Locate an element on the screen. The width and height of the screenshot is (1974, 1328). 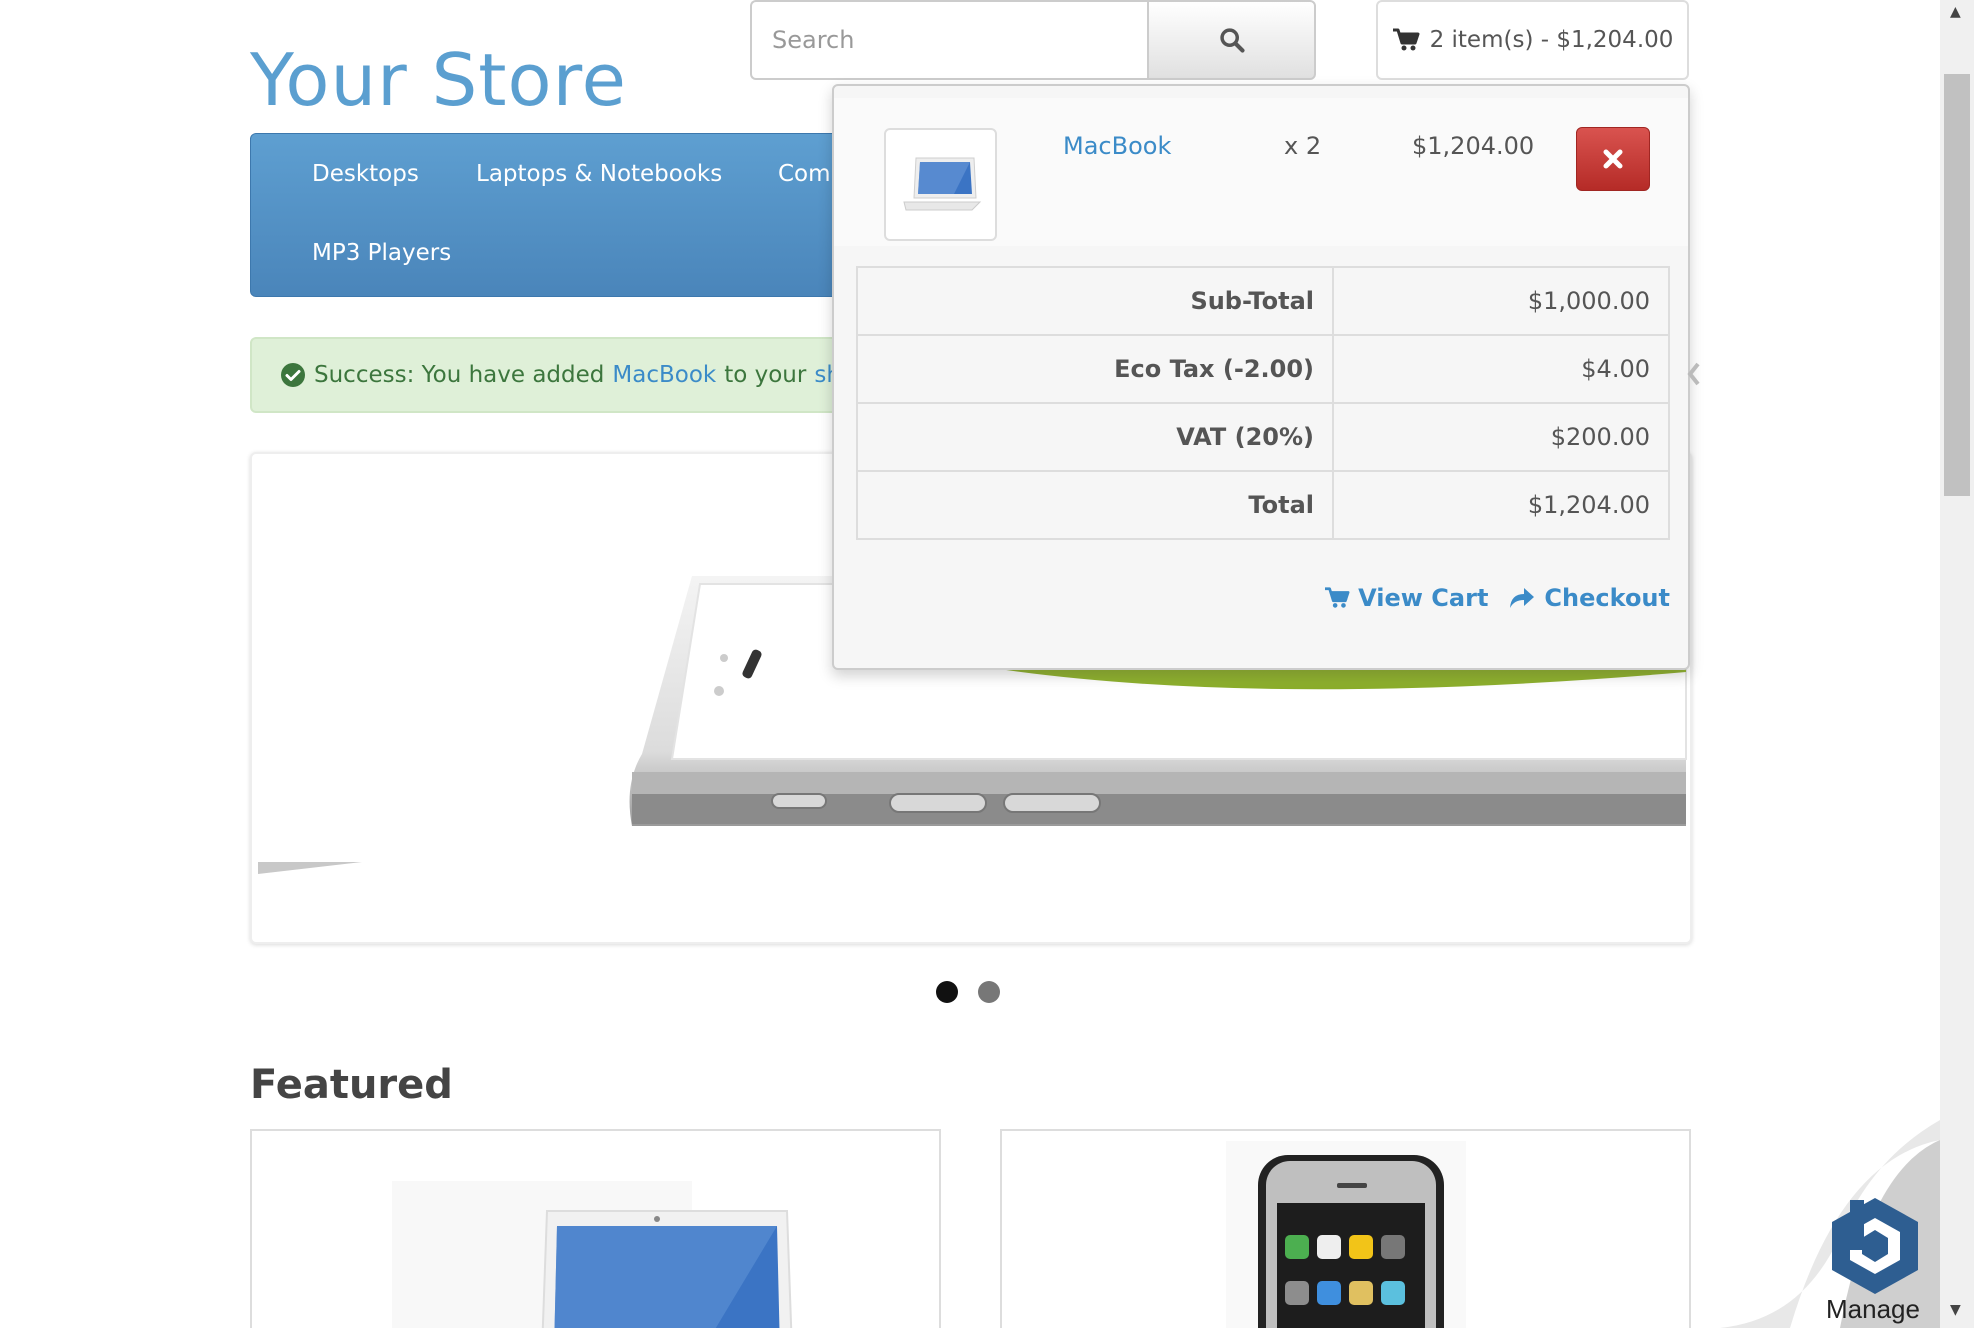
search-bar is located at coordinates (1033, 40).